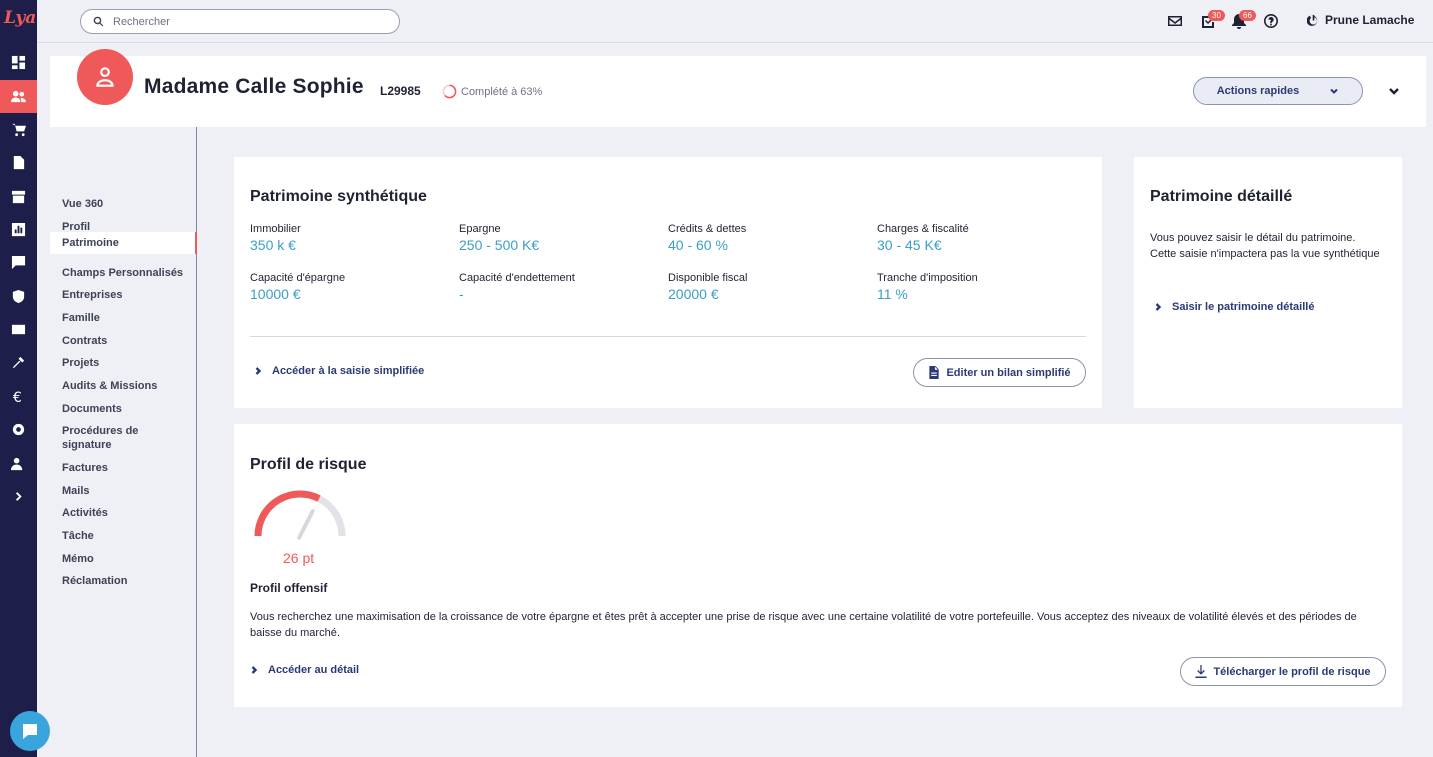 This screenshot has height=757, width=1433. What do you see at coordinates (999, 372) in the screenshot?
I see `edit-simplified-report-button: Editer un bilan simplifié` at bounding box center [999, 372].